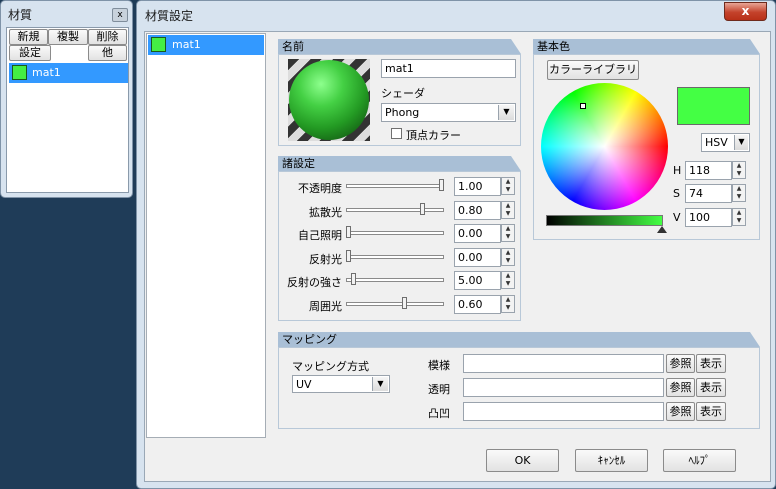 The width and height of the screenshot is (776, 489). What do you see at coordinates (477, 210) in the screenshot?
I see `param-value-input: 0.80` at bounding box center [477, 210].